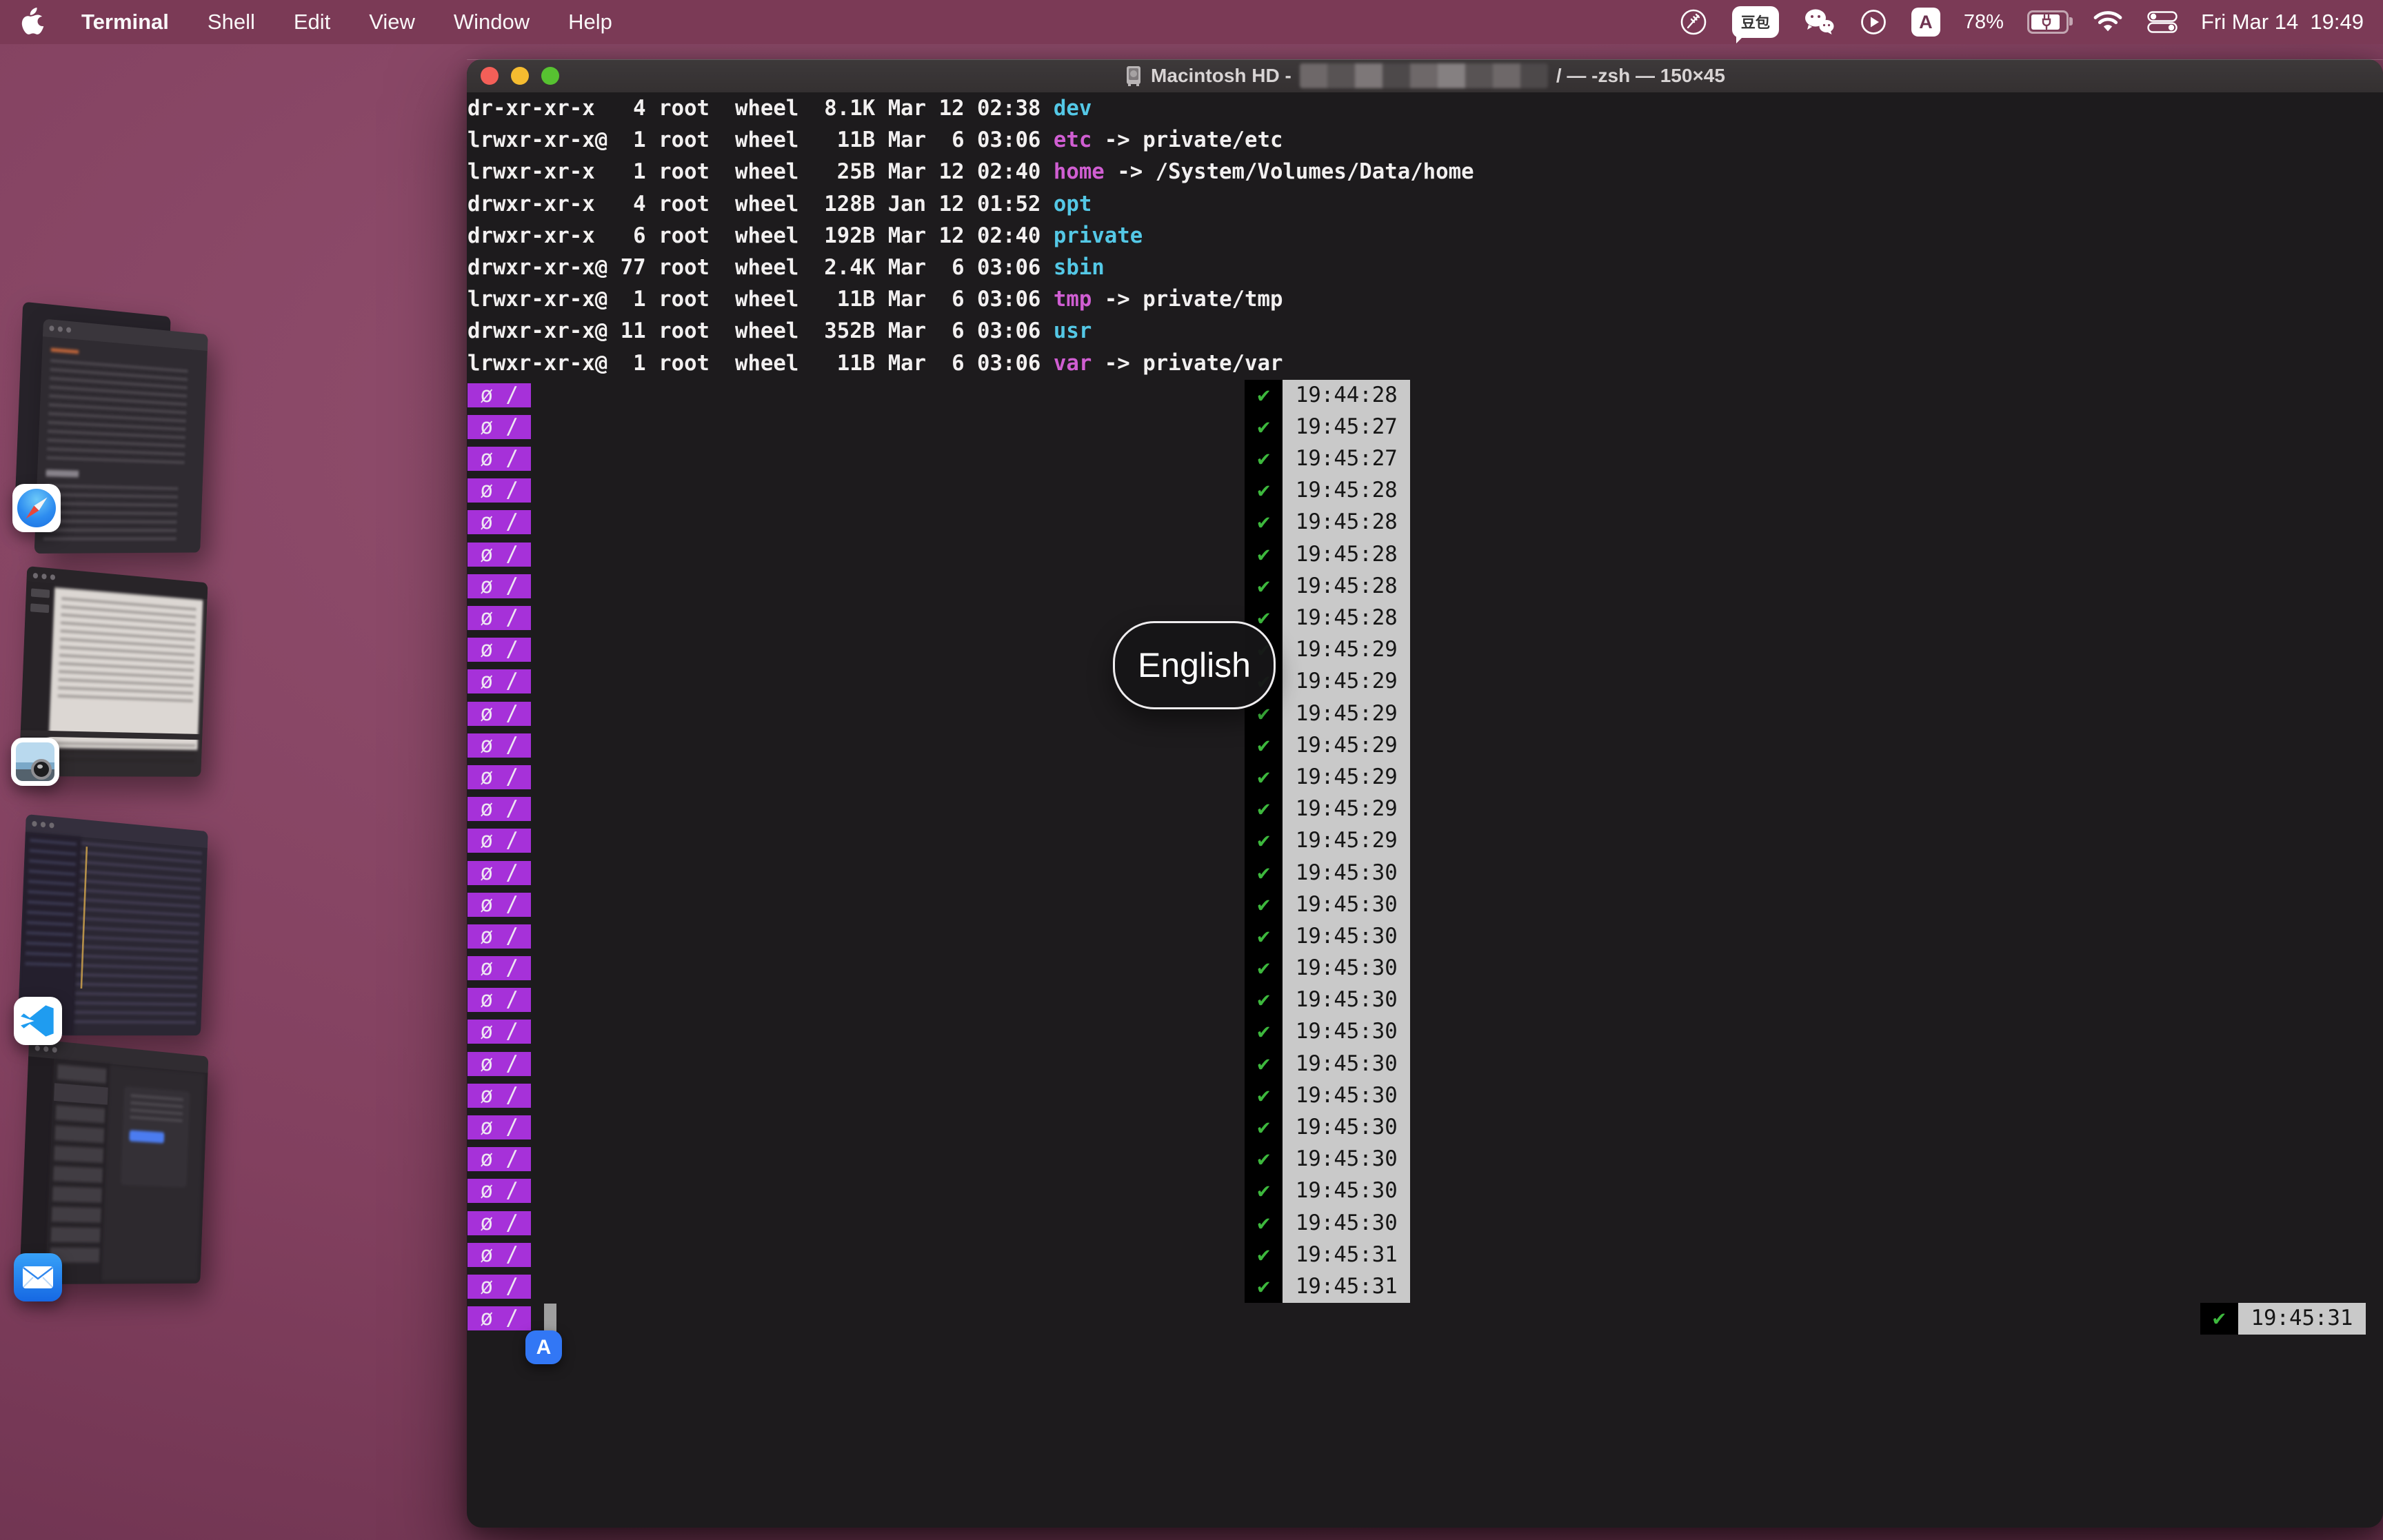  What do you see at coordinates (550, 76) in the screenshot?
I see `zoom-button` at bounding box center [550, 76].